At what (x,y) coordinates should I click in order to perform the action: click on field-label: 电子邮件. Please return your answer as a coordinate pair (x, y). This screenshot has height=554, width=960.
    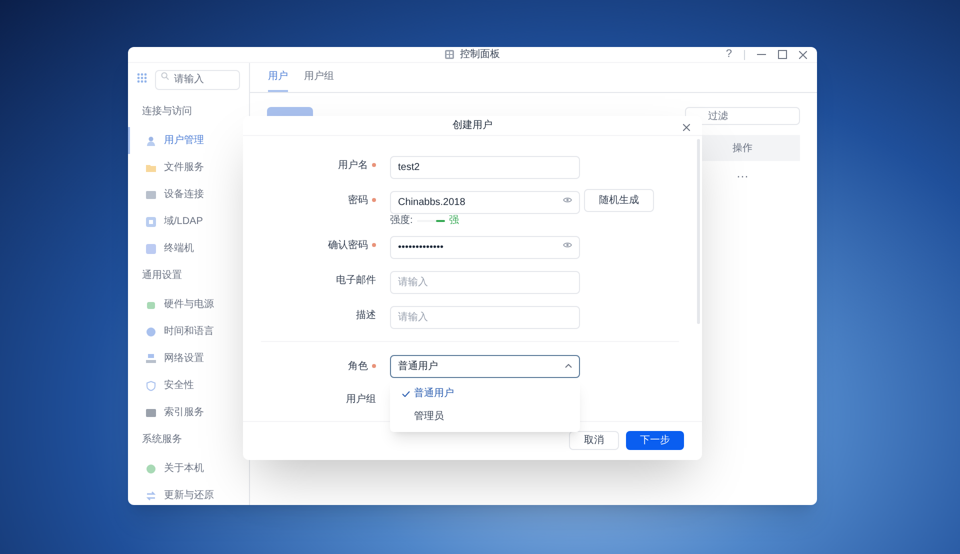
    Looking at the image, I should click on (356, 281).